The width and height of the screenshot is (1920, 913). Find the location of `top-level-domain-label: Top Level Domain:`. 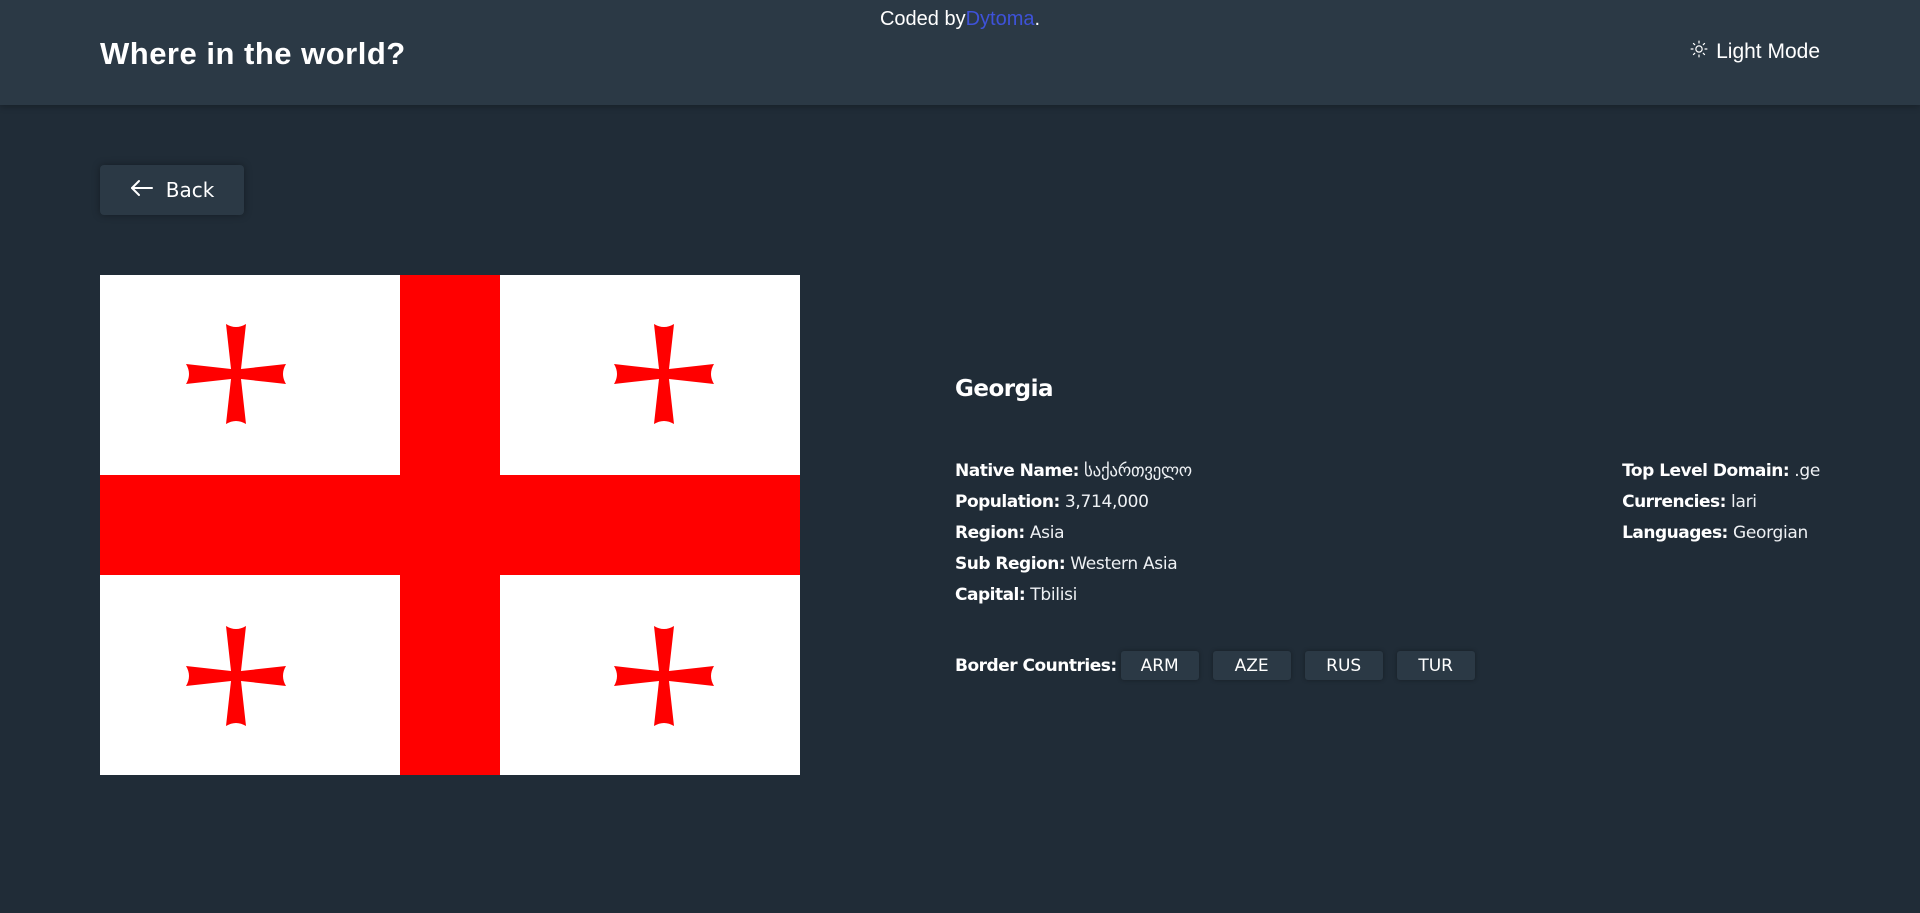

top-level-domain-label: Top Level Domain: is located at coordinates (1706, 471).